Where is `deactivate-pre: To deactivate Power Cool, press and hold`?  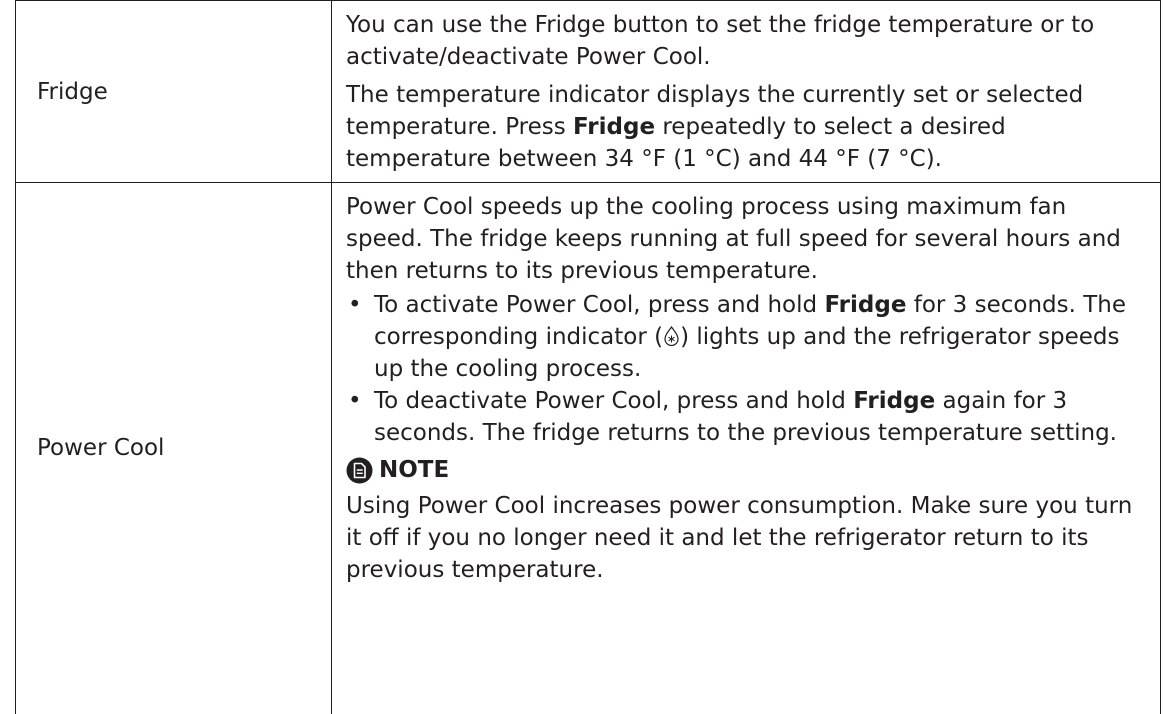
deactivate-pre: To deactivate Power Cool, press and hold is located at coordinates (614, 401).